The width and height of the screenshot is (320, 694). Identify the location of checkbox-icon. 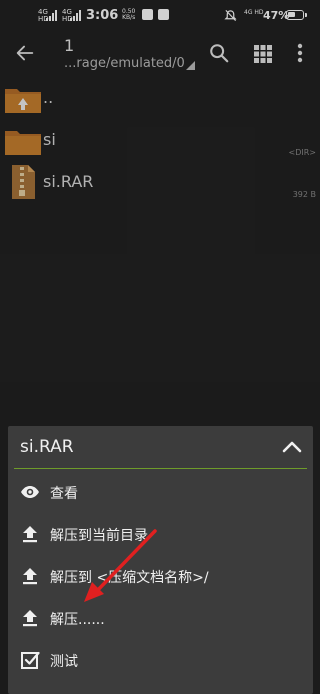
(30, 660).